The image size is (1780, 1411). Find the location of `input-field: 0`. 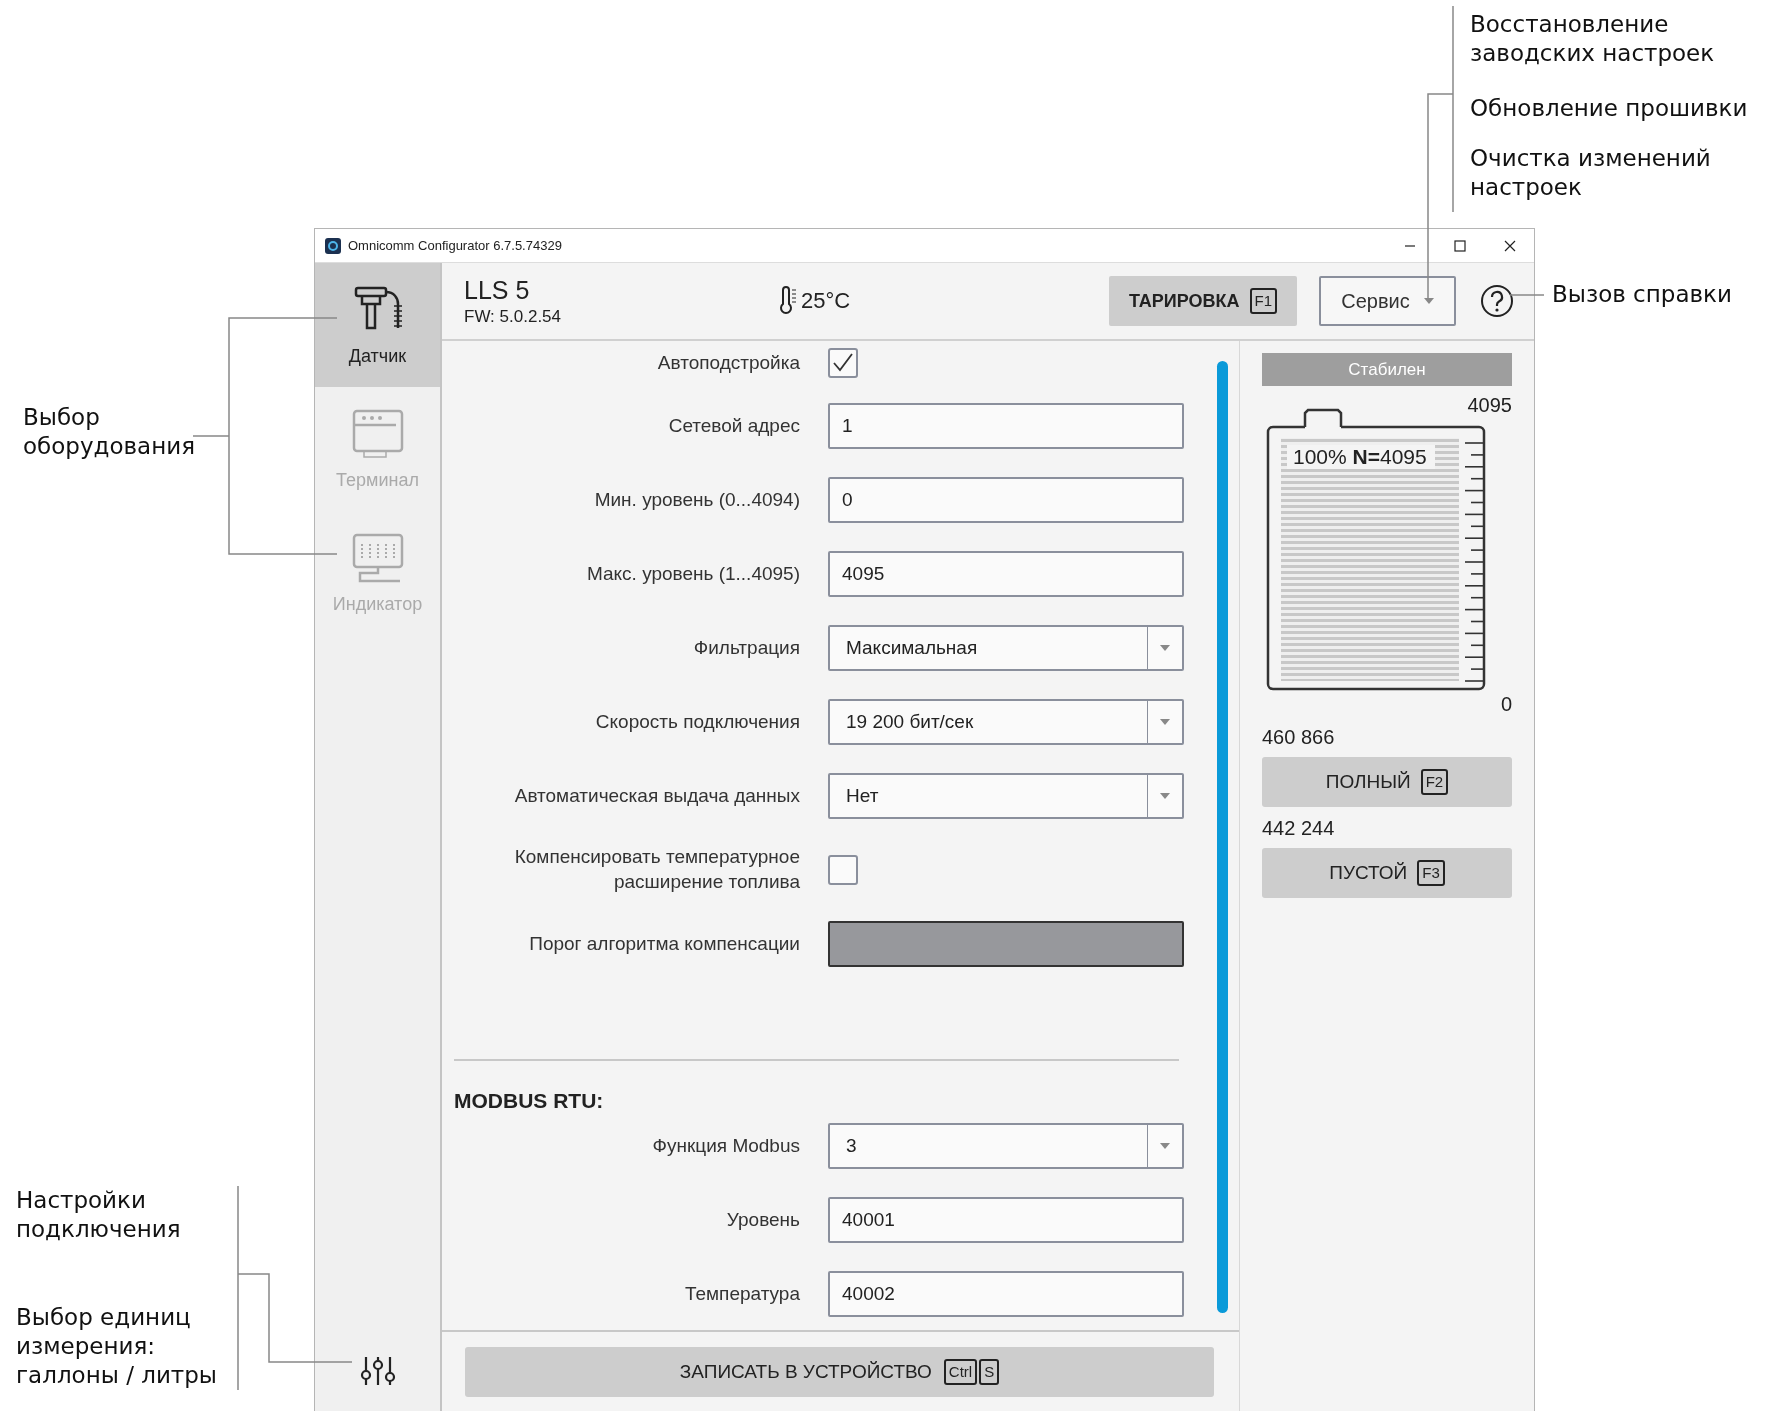

input-field: 0 is located at coordinates (1006, 500).